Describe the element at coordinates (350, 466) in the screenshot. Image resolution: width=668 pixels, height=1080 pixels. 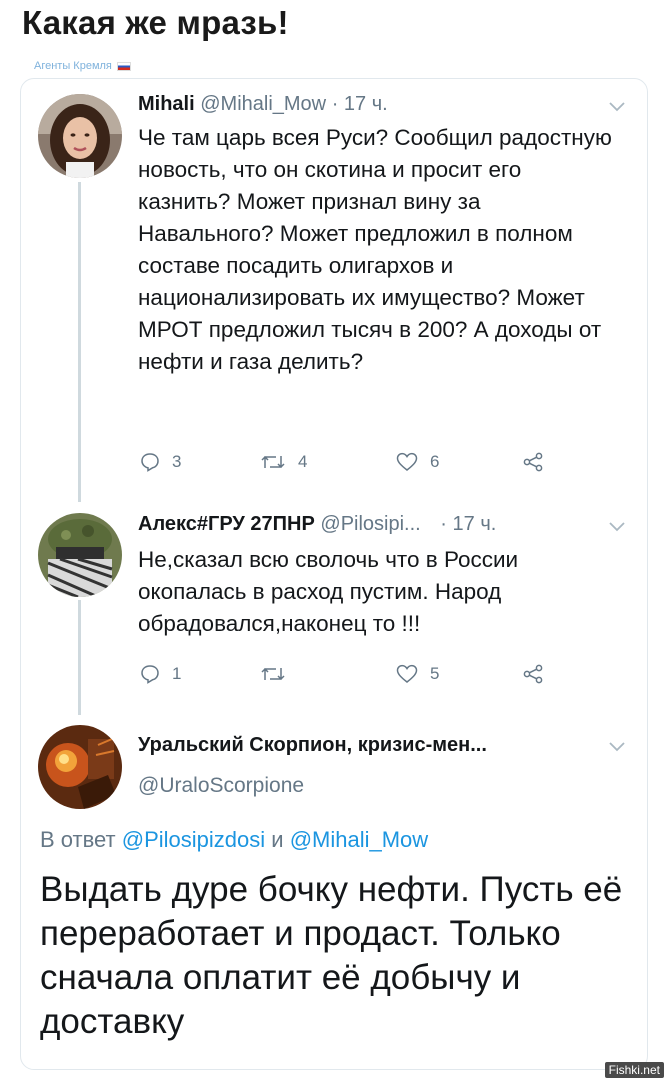
I see `tweet-actions: 3 4 6` at that location.